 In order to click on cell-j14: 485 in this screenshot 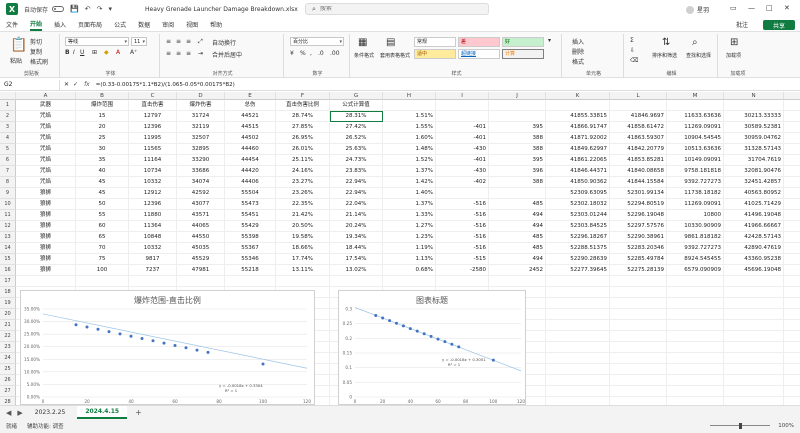, I will do `click(517, 248)`.